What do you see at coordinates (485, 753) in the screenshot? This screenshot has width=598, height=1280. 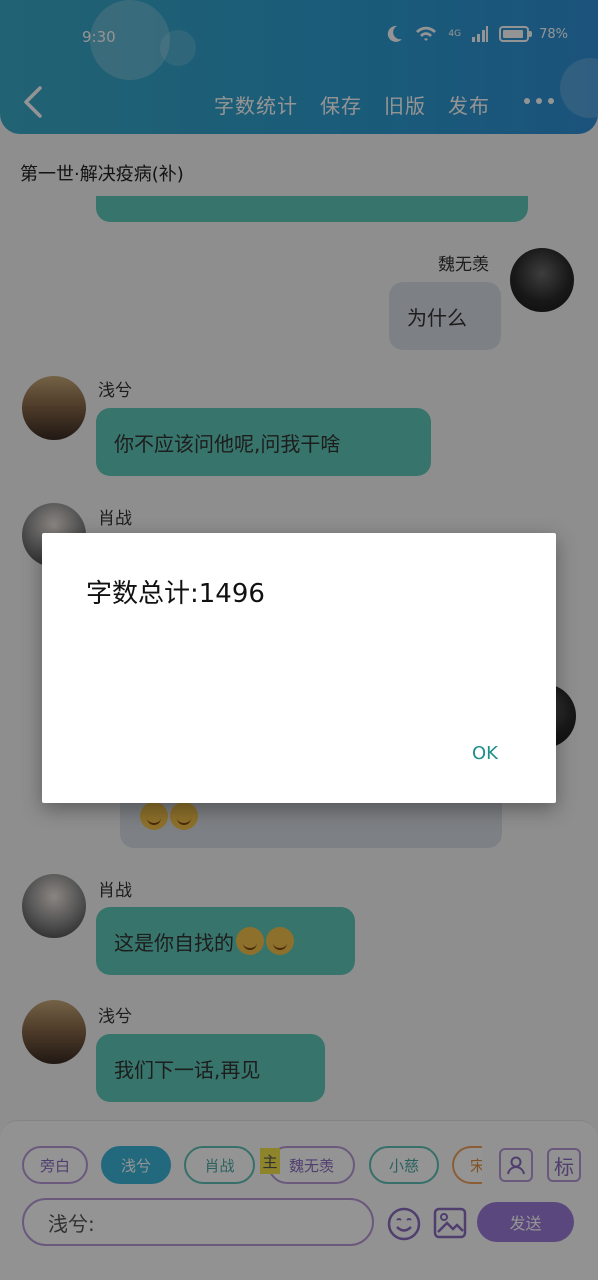 I see `ok-button: OK` at bounding box center [485, 753].